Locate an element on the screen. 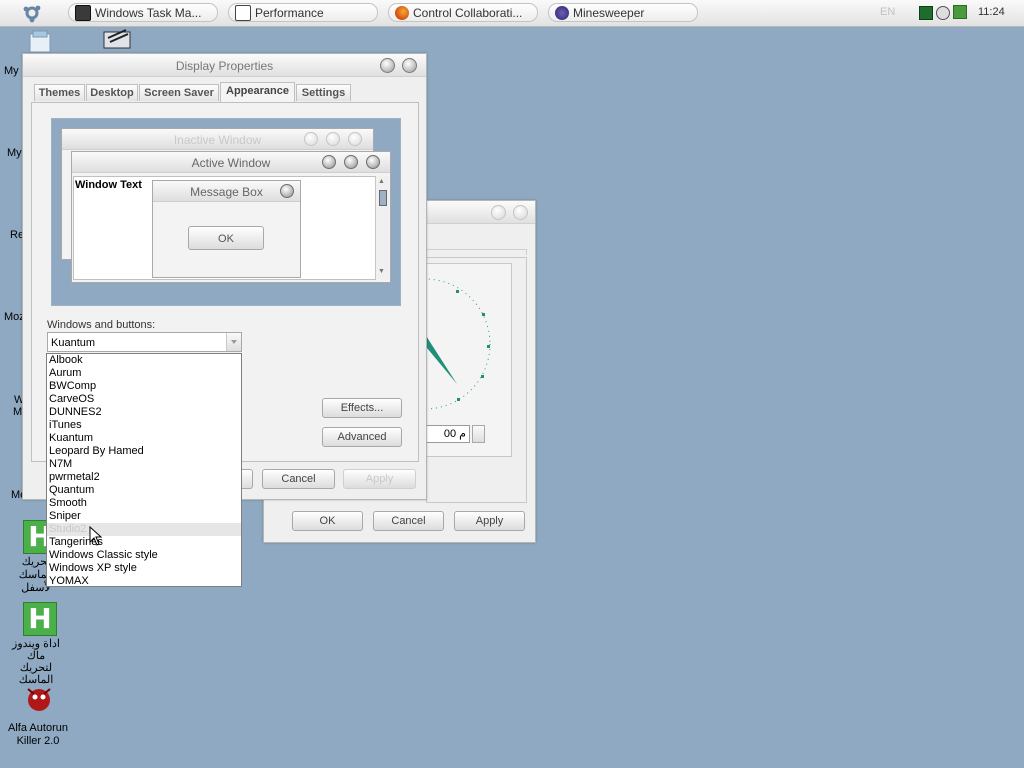  style-option: DUNNES2 is located at coordinates (144, 412).